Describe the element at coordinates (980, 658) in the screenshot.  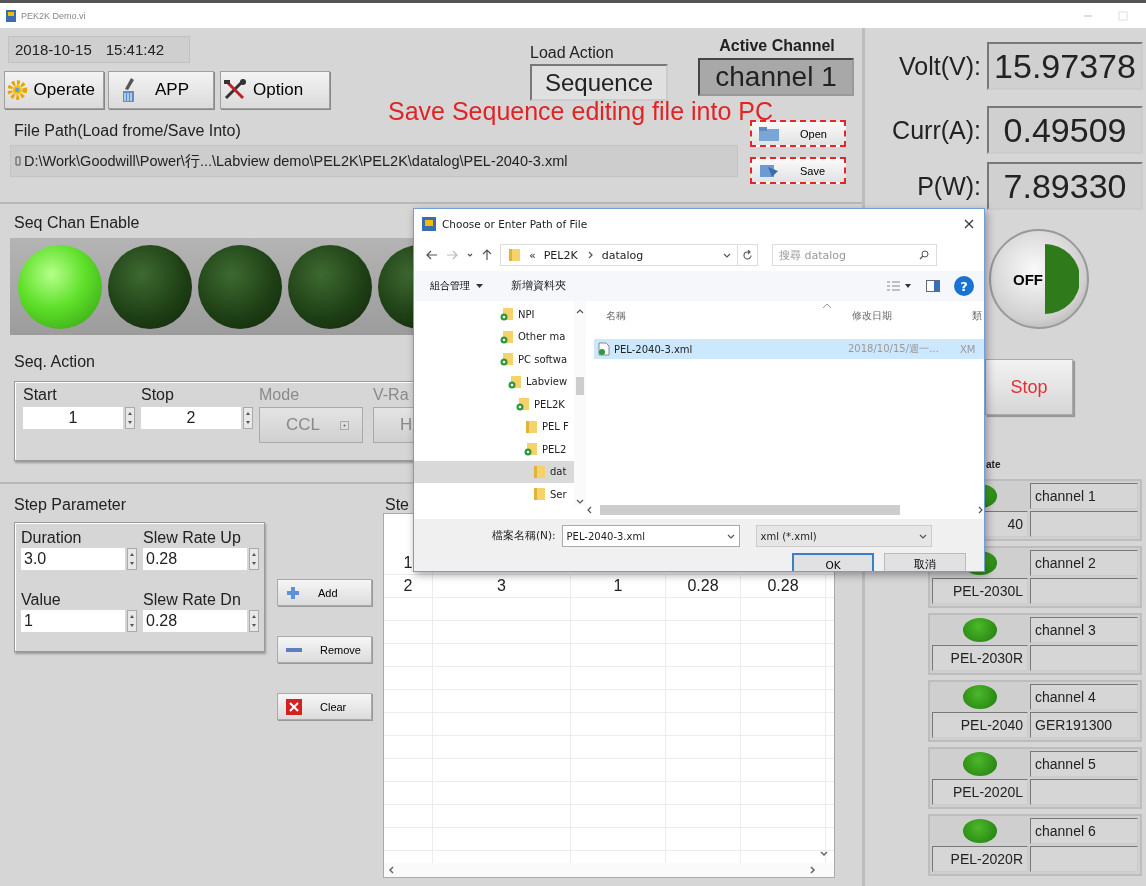
I see `model-name: PEL-2030R` at that location.